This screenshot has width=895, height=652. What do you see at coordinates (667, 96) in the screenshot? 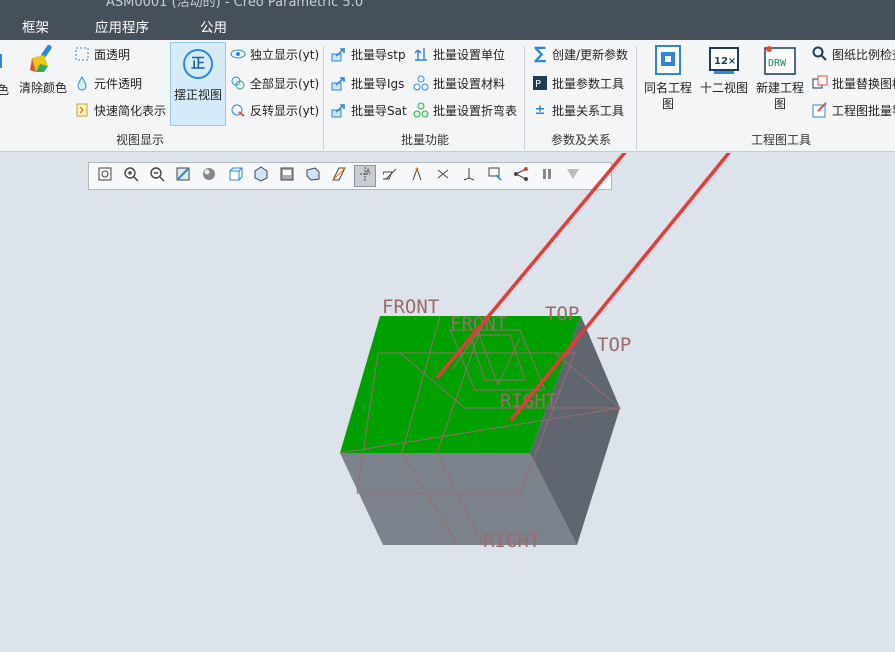
I see `same-name-drawing-label: 同名工程图` at bounding box center [667, 96].